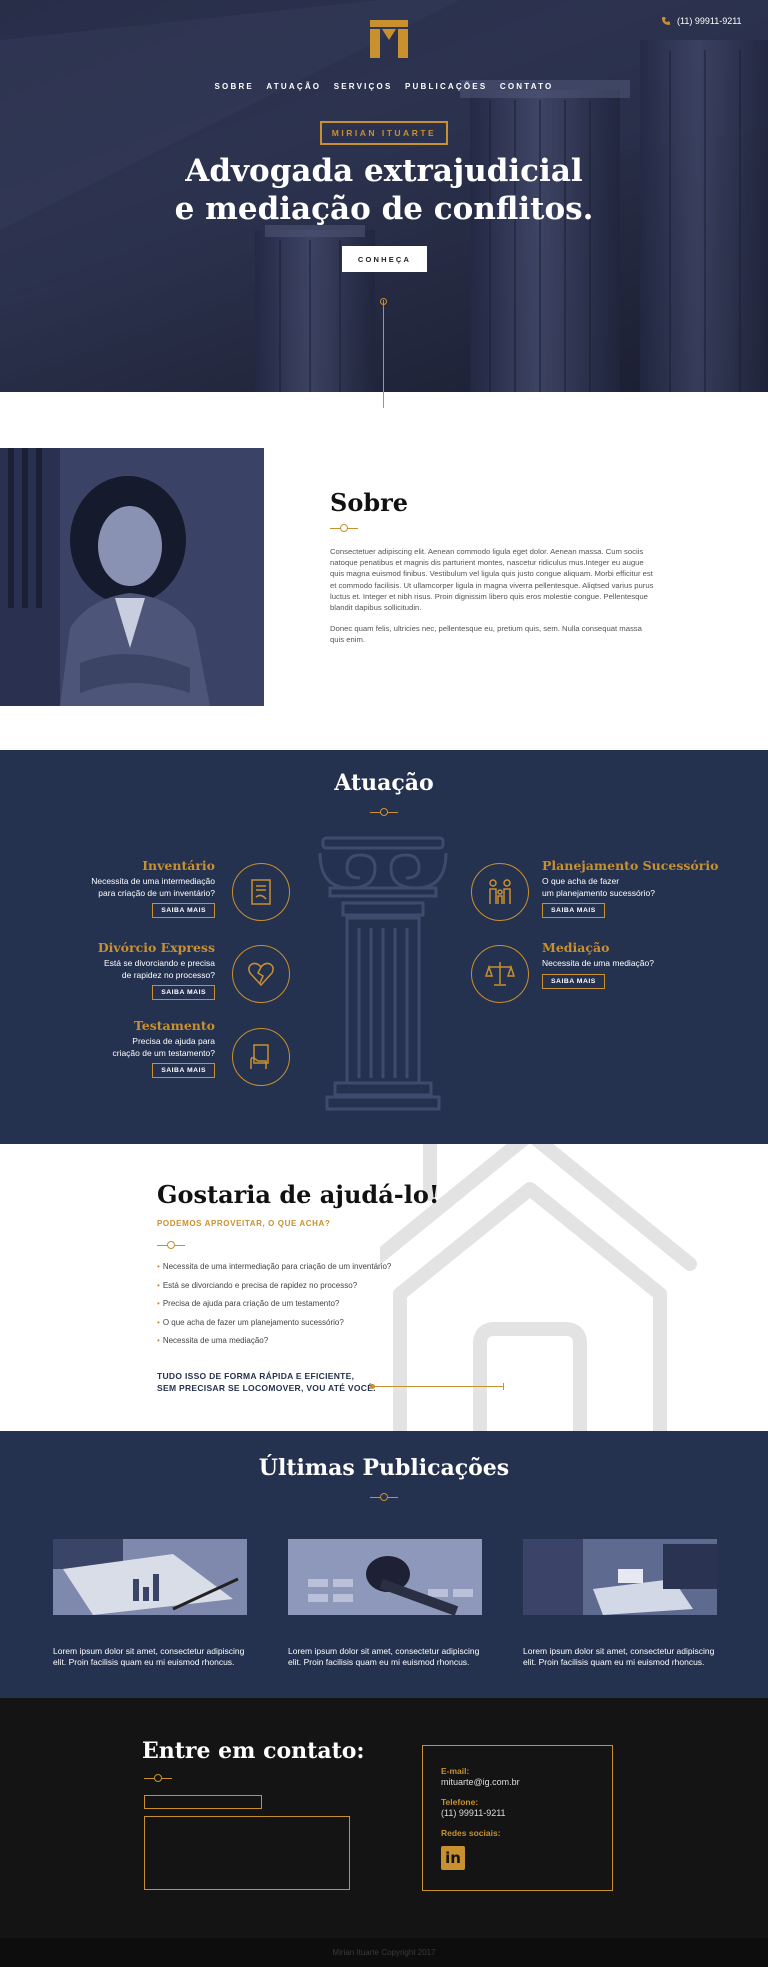  What do you see at coordinates (344, 528) in the screenshot?
I see `sobre-divider` at bounding box center [344, 528].